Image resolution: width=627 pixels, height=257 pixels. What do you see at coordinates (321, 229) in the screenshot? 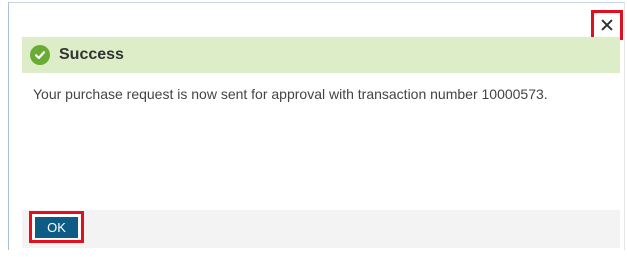
I see `dialog-footer` at bounding box center [321, 229].